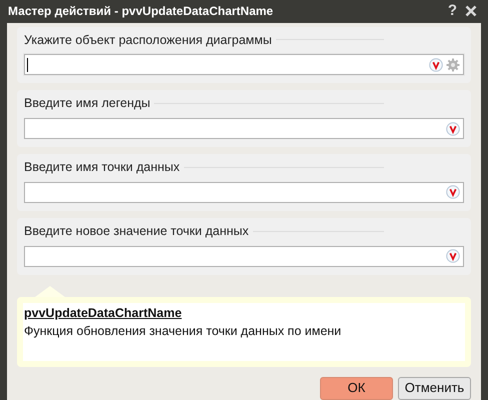 Image resolution: width=488 pixels, height=400 pixels. I want to click on function-description: Функция обновления значения точки данных по имени, so click(183, 331).